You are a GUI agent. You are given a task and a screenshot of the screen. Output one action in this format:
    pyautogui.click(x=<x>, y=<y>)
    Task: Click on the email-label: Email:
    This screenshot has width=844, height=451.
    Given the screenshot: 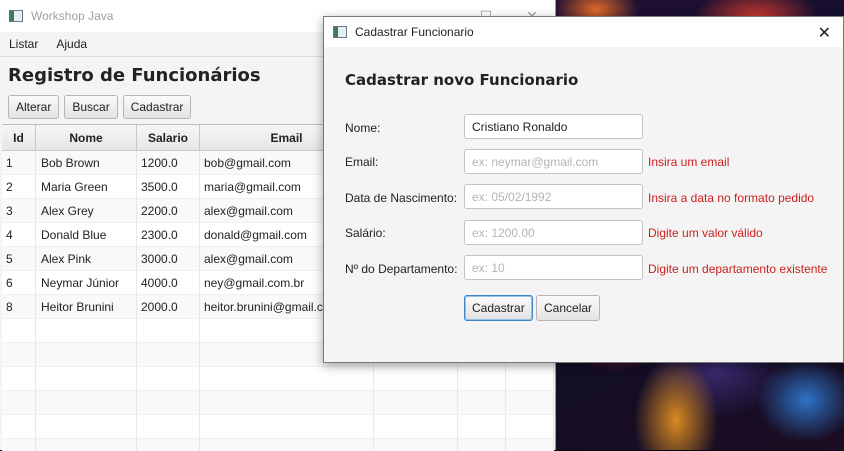 What is the action you would take?
    pyautogui.click(x=362, y=162)
    